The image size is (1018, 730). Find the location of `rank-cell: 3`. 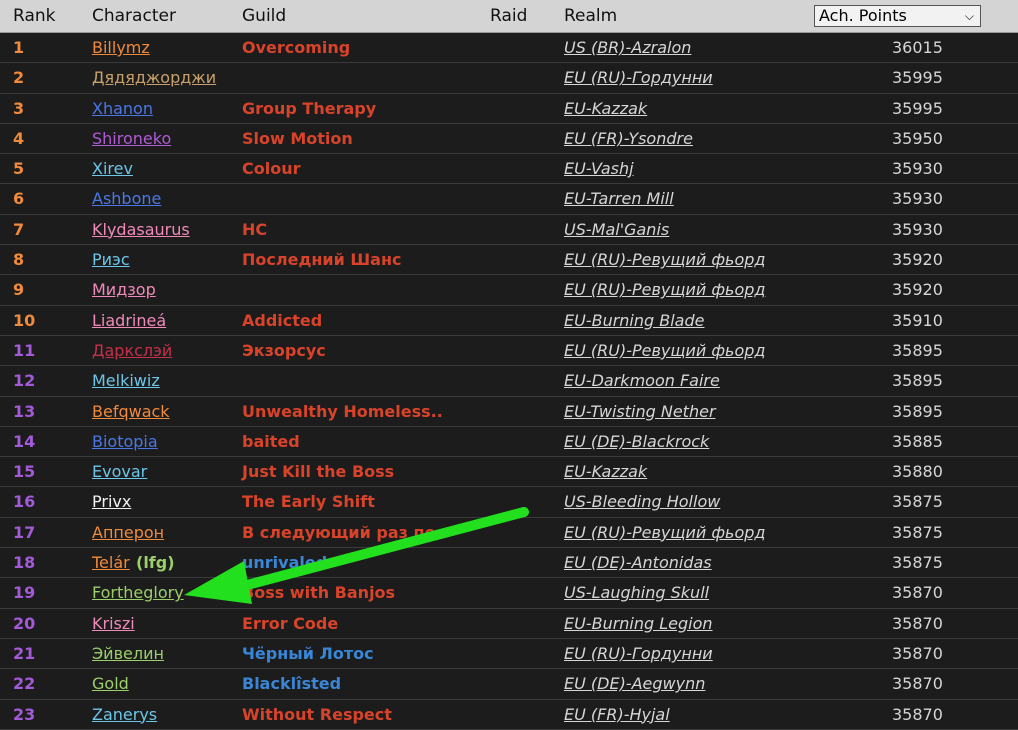

rank-cell: 3 is located at coordinates (19, 108).